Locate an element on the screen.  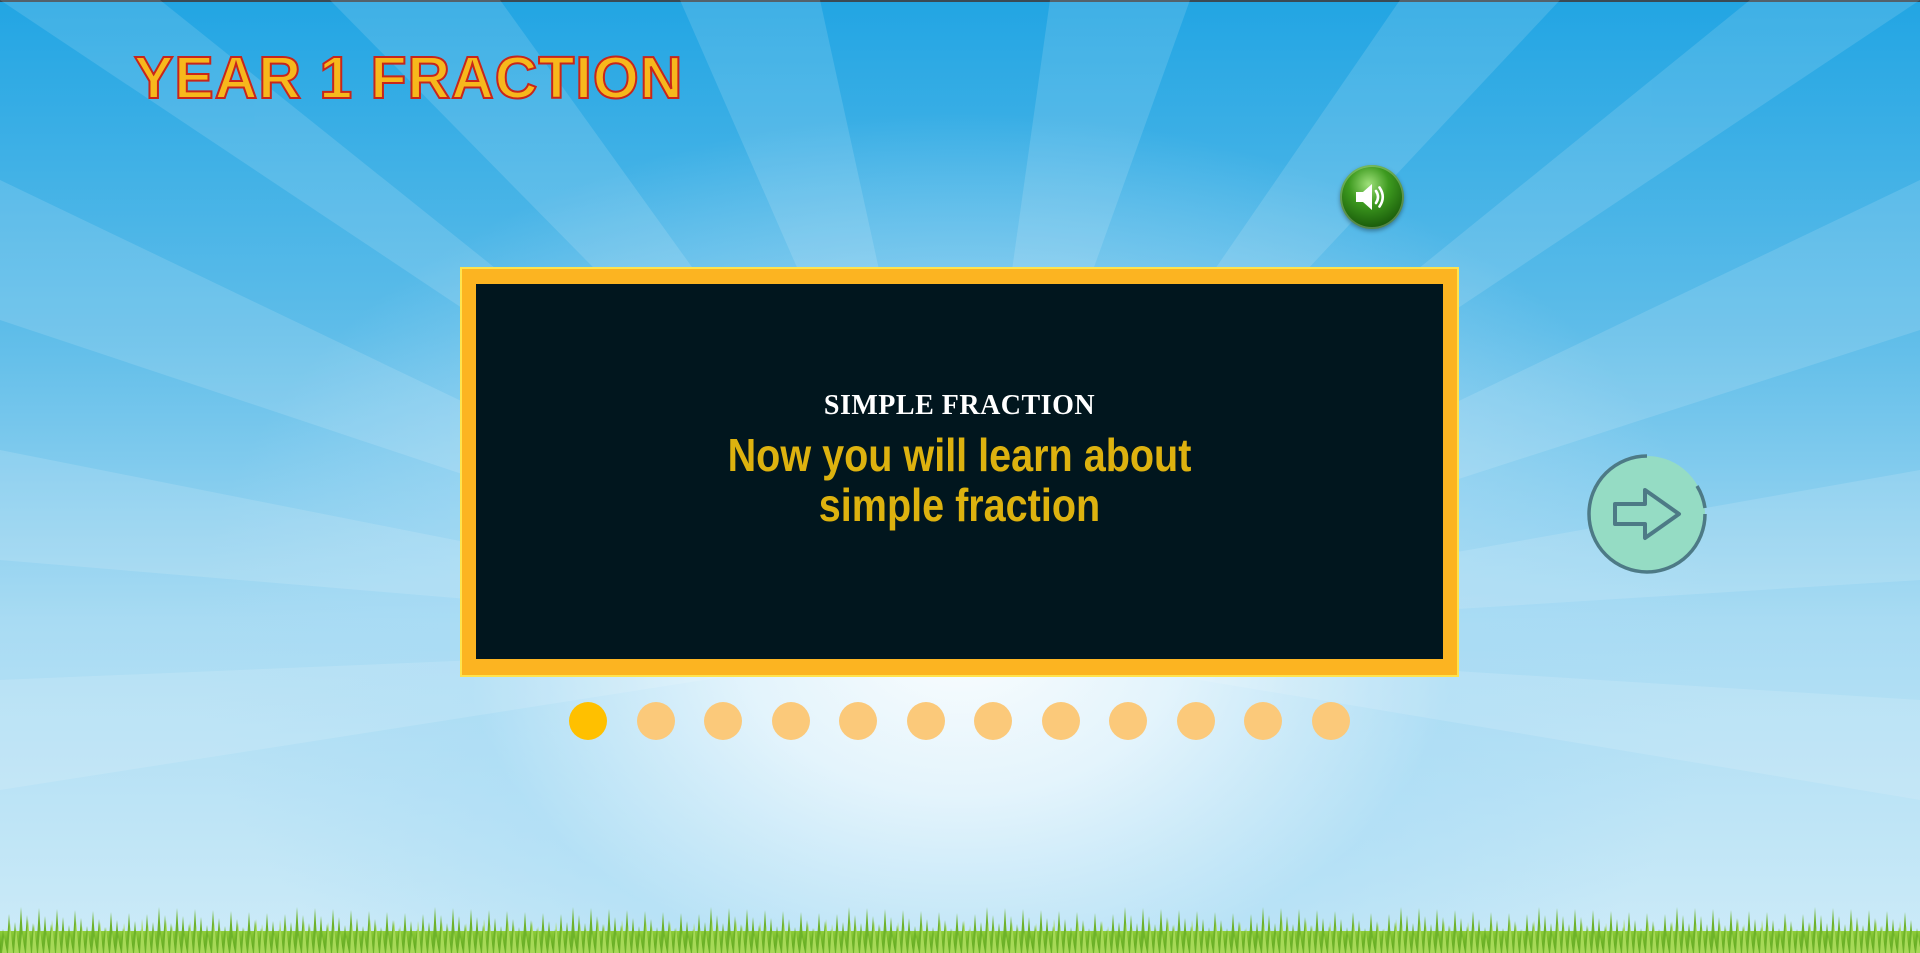
sound-button is located at coordinates (1372, 197).